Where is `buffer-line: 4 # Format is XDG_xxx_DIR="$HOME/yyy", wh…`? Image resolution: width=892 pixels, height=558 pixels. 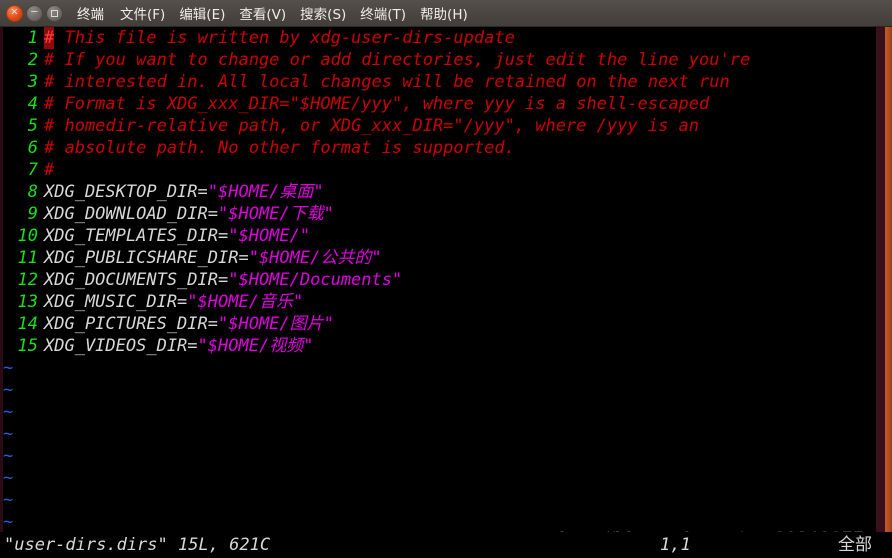 buffer-line: 4 # Format is XDG_xxx_DIR="$HOME/yyy", wh… is located at coordinates (440, 104).